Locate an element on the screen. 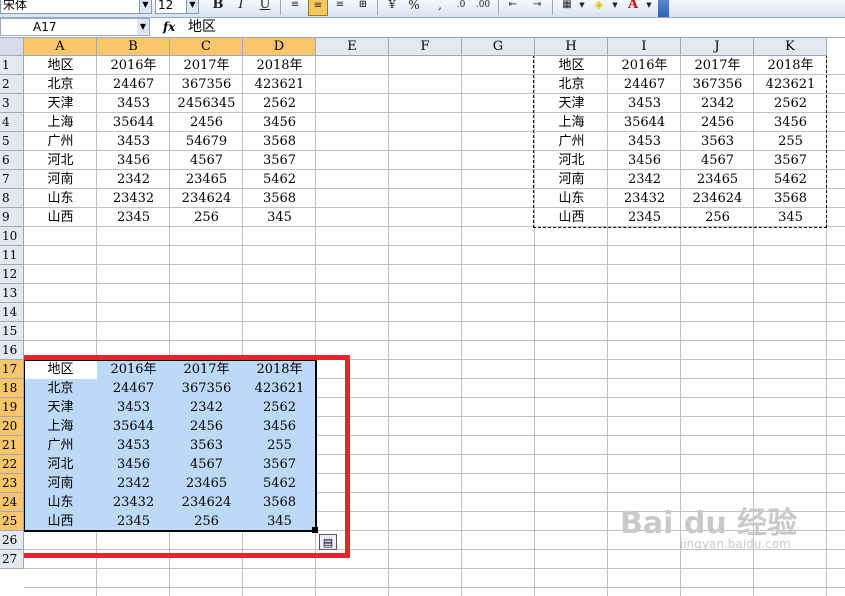  font-color-dropdown-icon: ▼ is located at coordinates (649, 7).